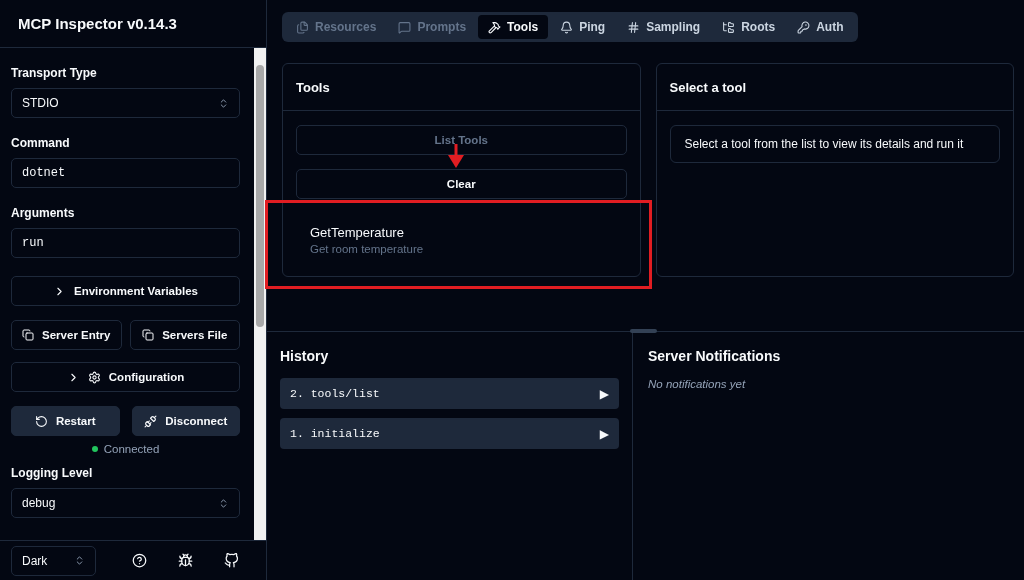 The image size is (1024, 580). What do you see at coordinates (313, 87) in the screenshot?
I see `panel-title: Tools` at bounding box center [313, 87].